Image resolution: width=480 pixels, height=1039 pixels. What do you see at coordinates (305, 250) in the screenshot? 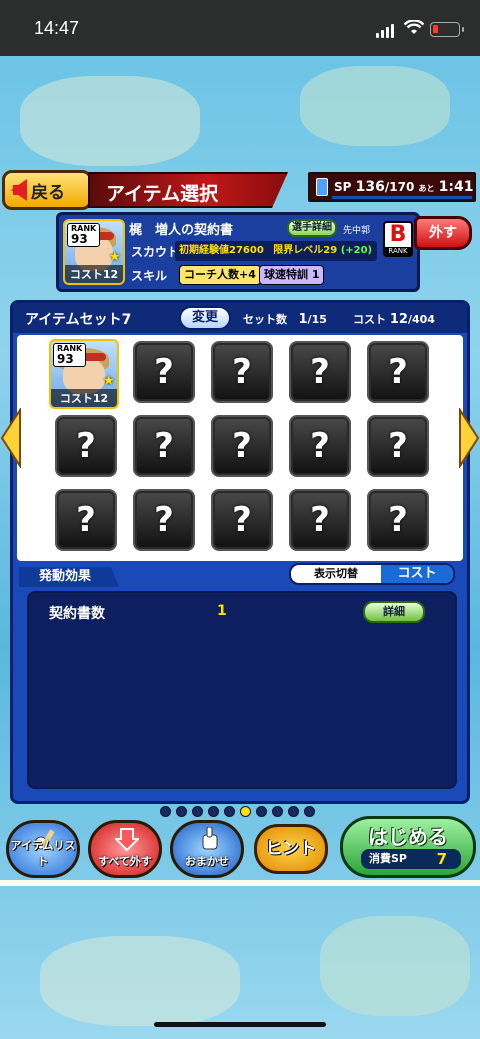
I see `limit-level: 限界レベル29` at bounding box center [305, 250].